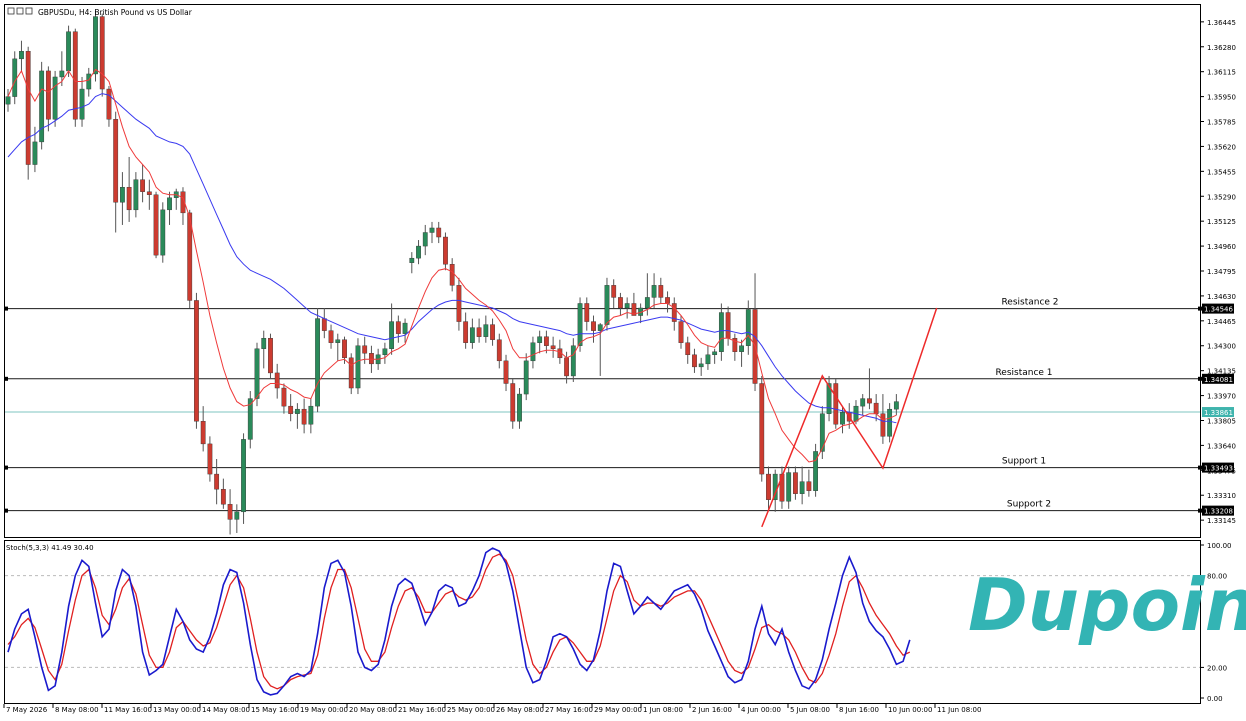  What do you see at coordinates (1221, 172) in the screenshot?
I see `price-tick-label: 1.35455` at bounding box center [1221, 172].